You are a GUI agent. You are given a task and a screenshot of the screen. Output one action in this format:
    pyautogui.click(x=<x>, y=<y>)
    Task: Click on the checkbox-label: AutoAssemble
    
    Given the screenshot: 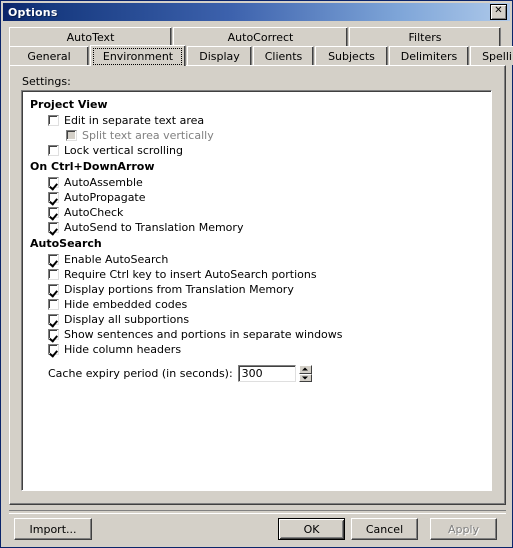 What is the action you would take?
    pyautogui.click(x=103, y=182)
    